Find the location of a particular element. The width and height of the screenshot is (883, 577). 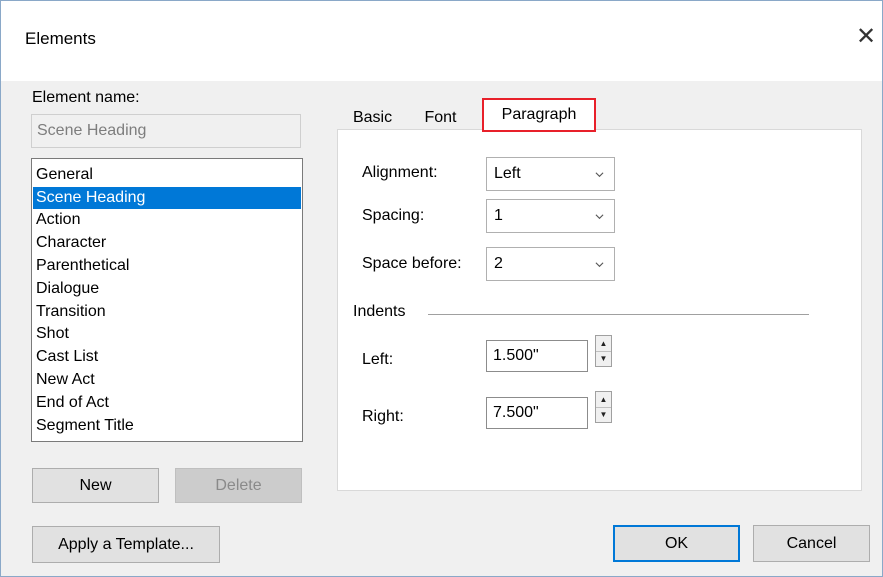

list-item: Cast List is located at coordinates (167, 357).